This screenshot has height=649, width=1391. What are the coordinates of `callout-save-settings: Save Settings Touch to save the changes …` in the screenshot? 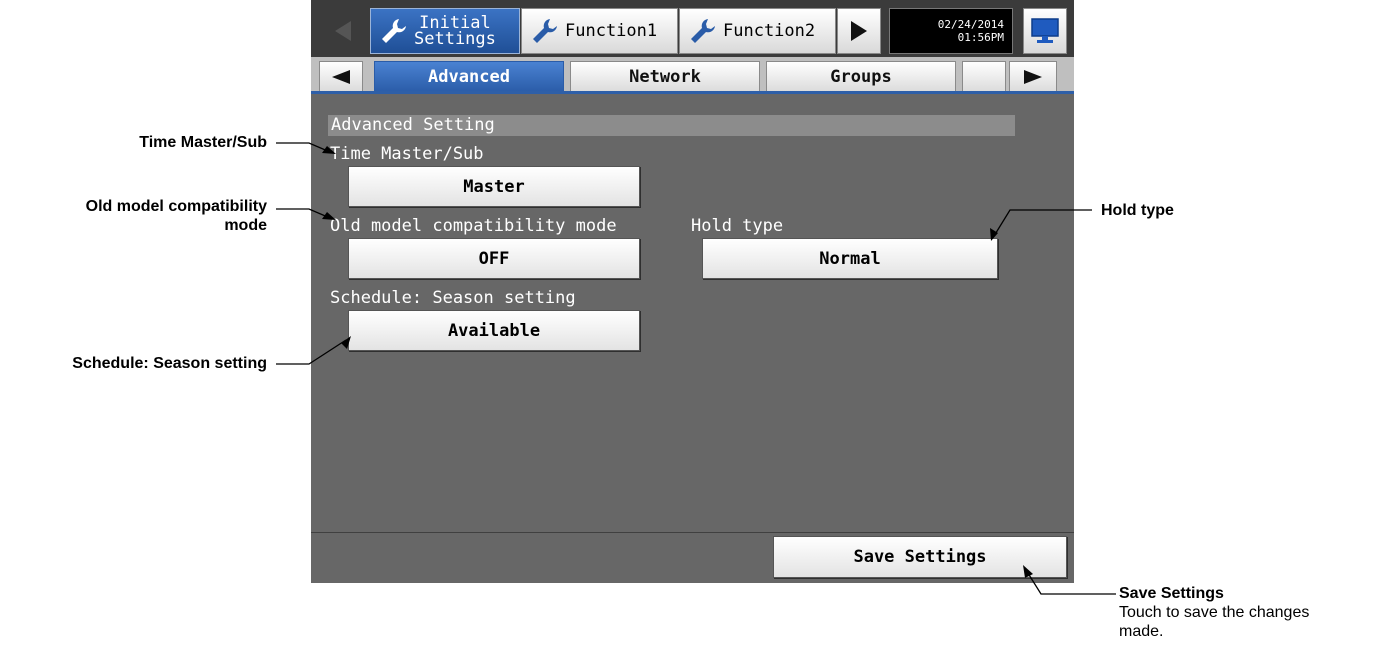 It's located at (1214, 612).